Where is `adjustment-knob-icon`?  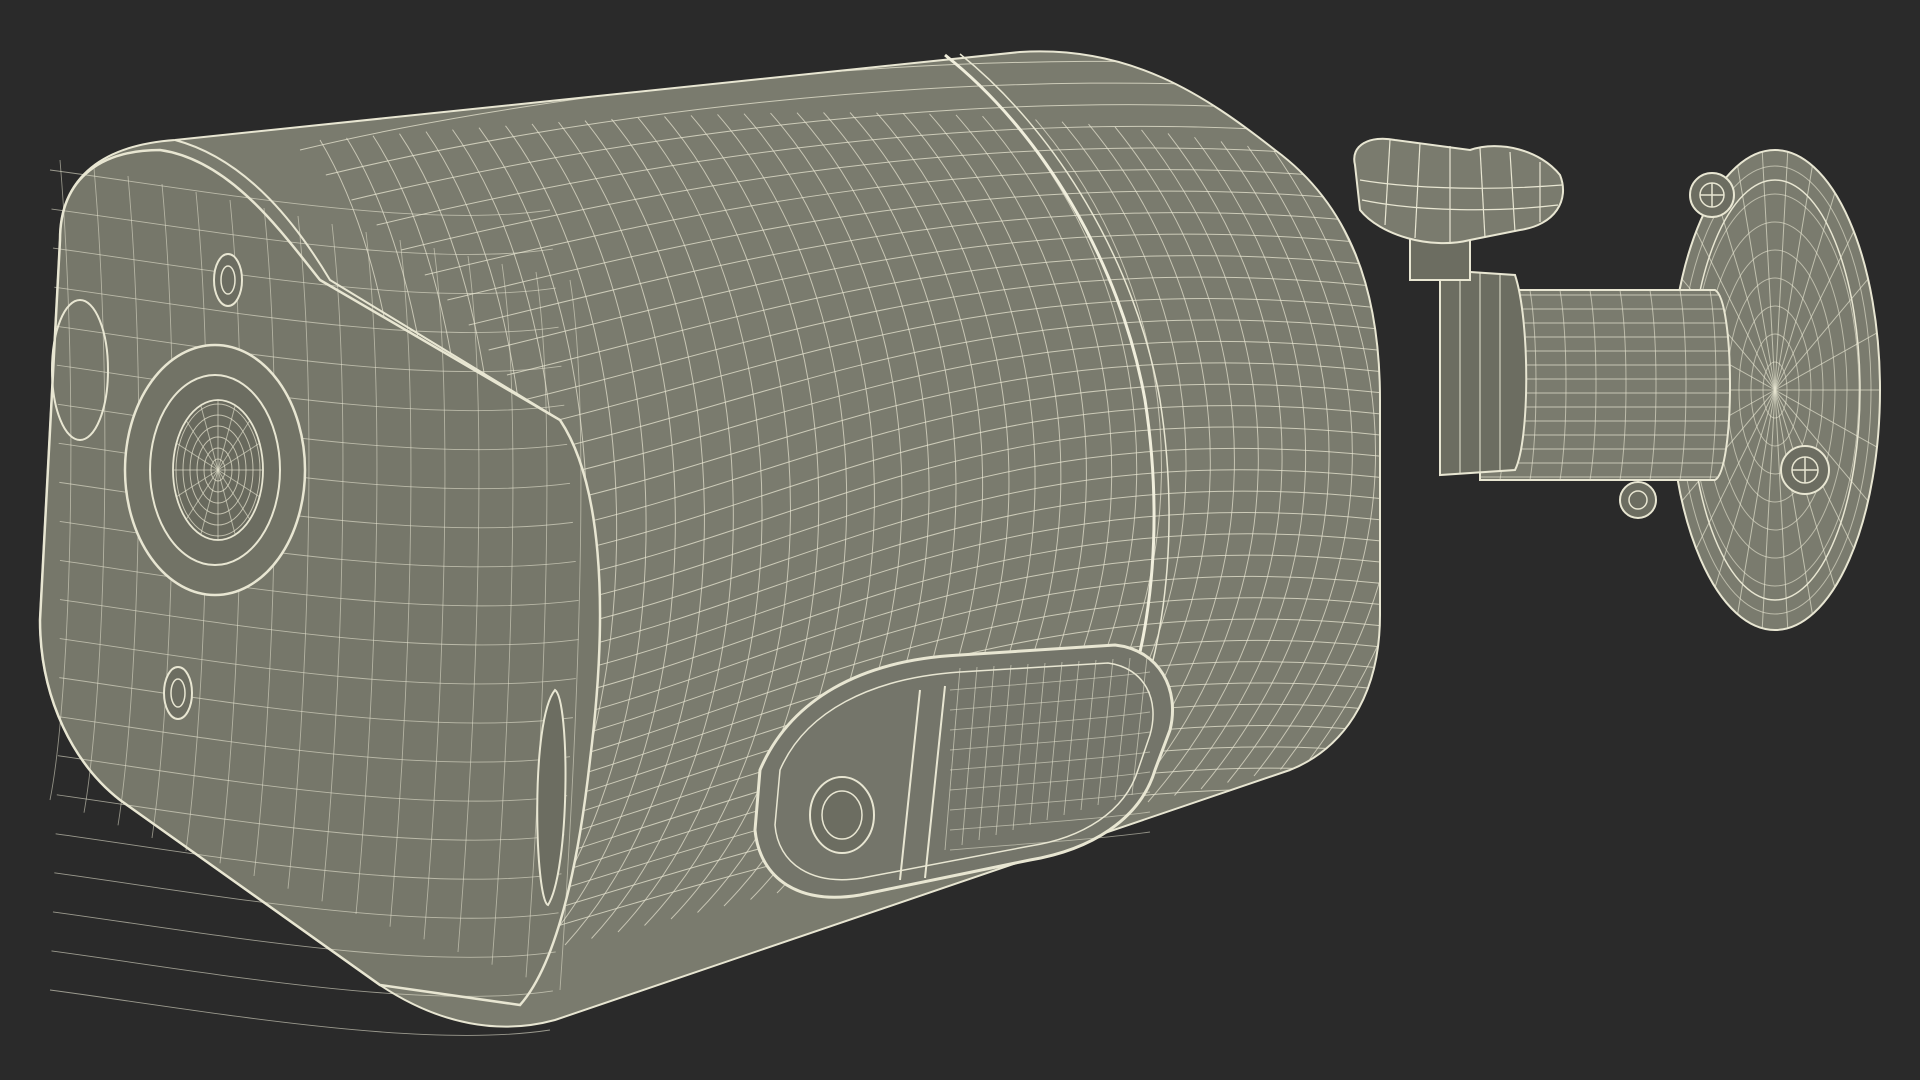 adjustment-knob-icon is located at coordinates (1459, 209).